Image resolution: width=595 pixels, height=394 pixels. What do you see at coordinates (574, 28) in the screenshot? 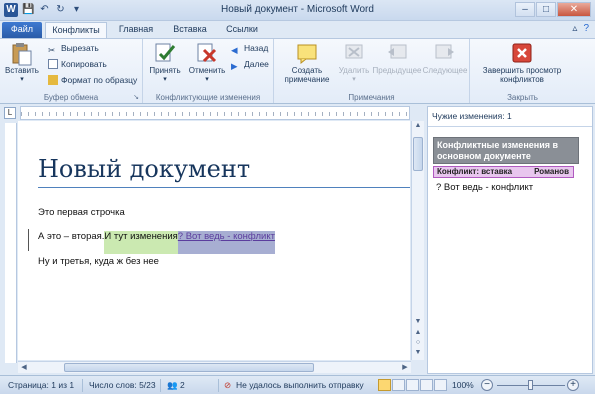
I see `minimize-ribbon-icon: ▵` at bounding box center [574, 28].